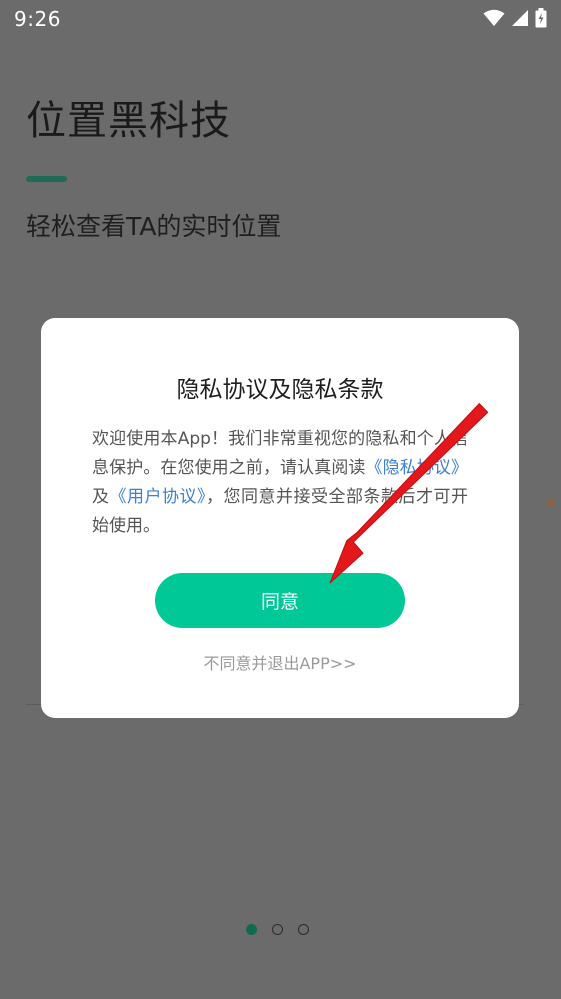 Image resolution: width=561 pixels, height=999 pixels. Describe the element at coordinates (37, 19) in the screenshot. I see `status-time: 9:26` at that location.